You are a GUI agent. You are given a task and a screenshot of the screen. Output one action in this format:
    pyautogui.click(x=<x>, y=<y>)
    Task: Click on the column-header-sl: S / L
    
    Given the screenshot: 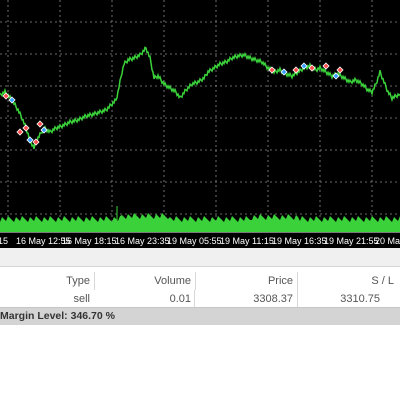 What is the action you would take?
    pyautogui.click(x=382, y=281)
    